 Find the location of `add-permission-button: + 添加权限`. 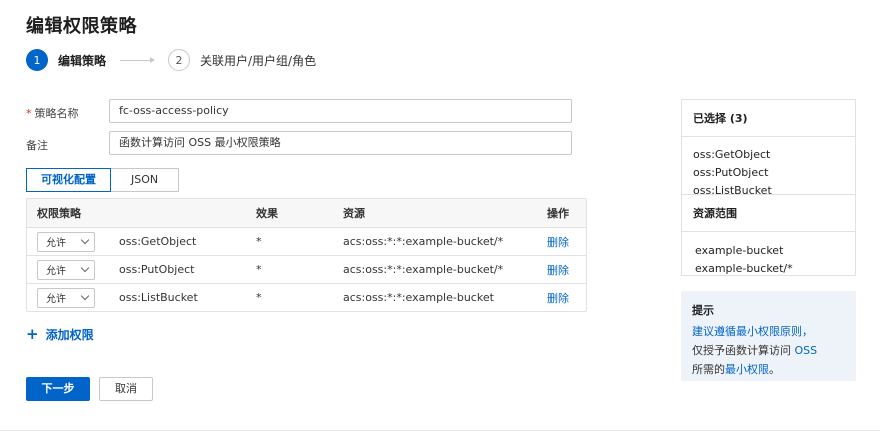

add-permission-button: + 添加权限 is located at coordinates (60, 334).